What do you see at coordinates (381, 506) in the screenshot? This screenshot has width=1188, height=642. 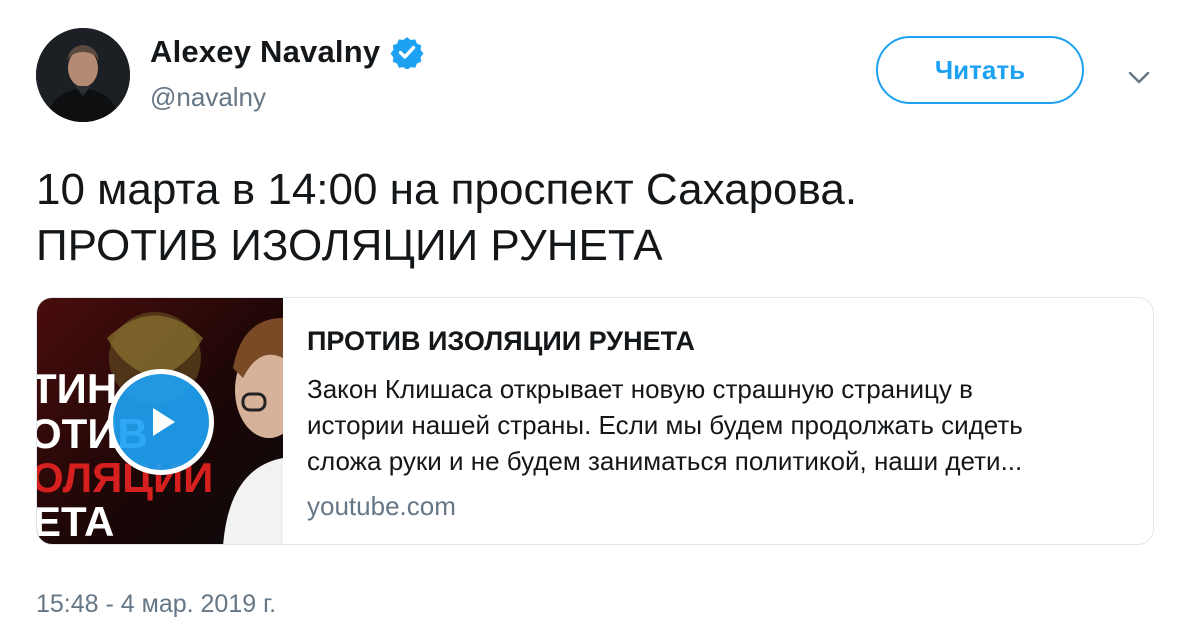 I see `card-domain: youtube.com` at bounding box center [381, 506].